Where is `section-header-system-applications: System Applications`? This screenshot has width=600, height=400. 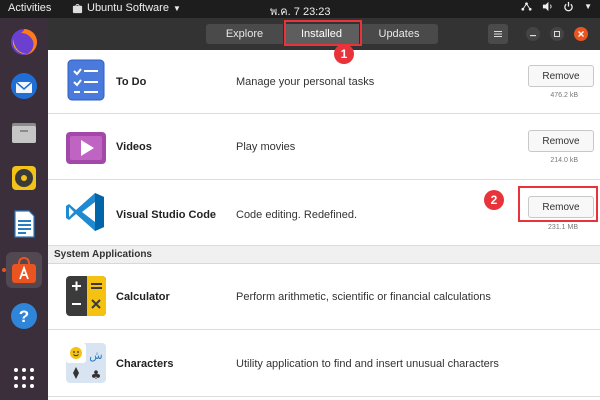
section-header-system-applications: System Applications is located at coordinates (324, 255).